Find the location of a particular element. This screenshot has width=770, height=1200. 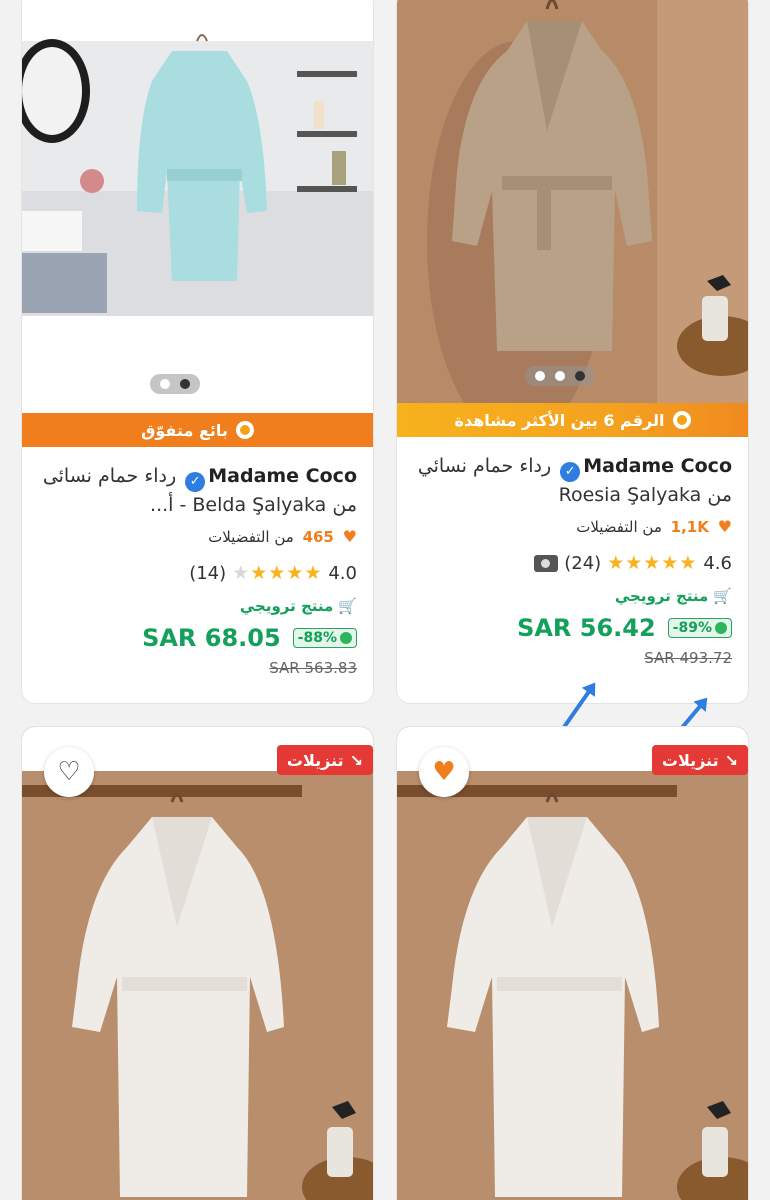

review-count: (14) is located at coordinates (208, 573).